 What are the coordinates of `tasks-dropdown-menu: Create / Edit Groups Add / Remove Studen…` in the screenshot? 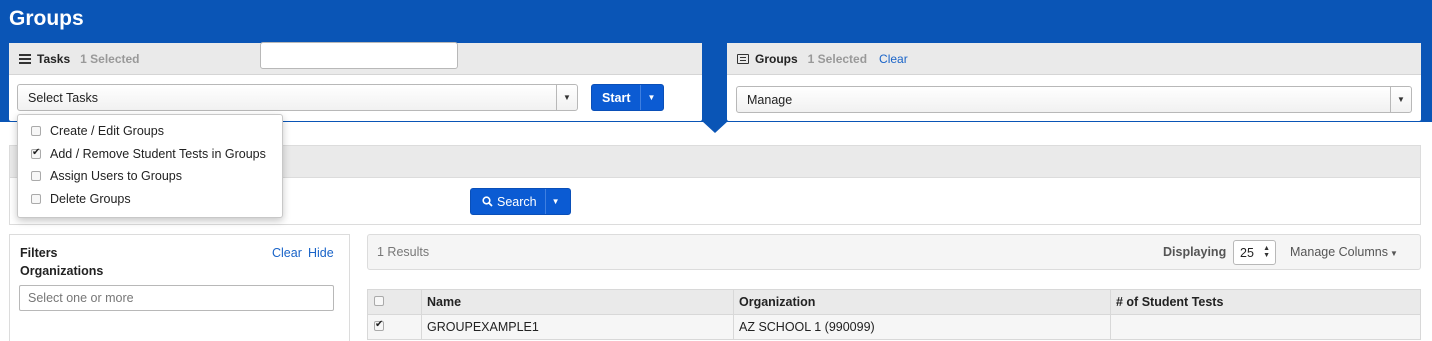 It's located at (150, 166).